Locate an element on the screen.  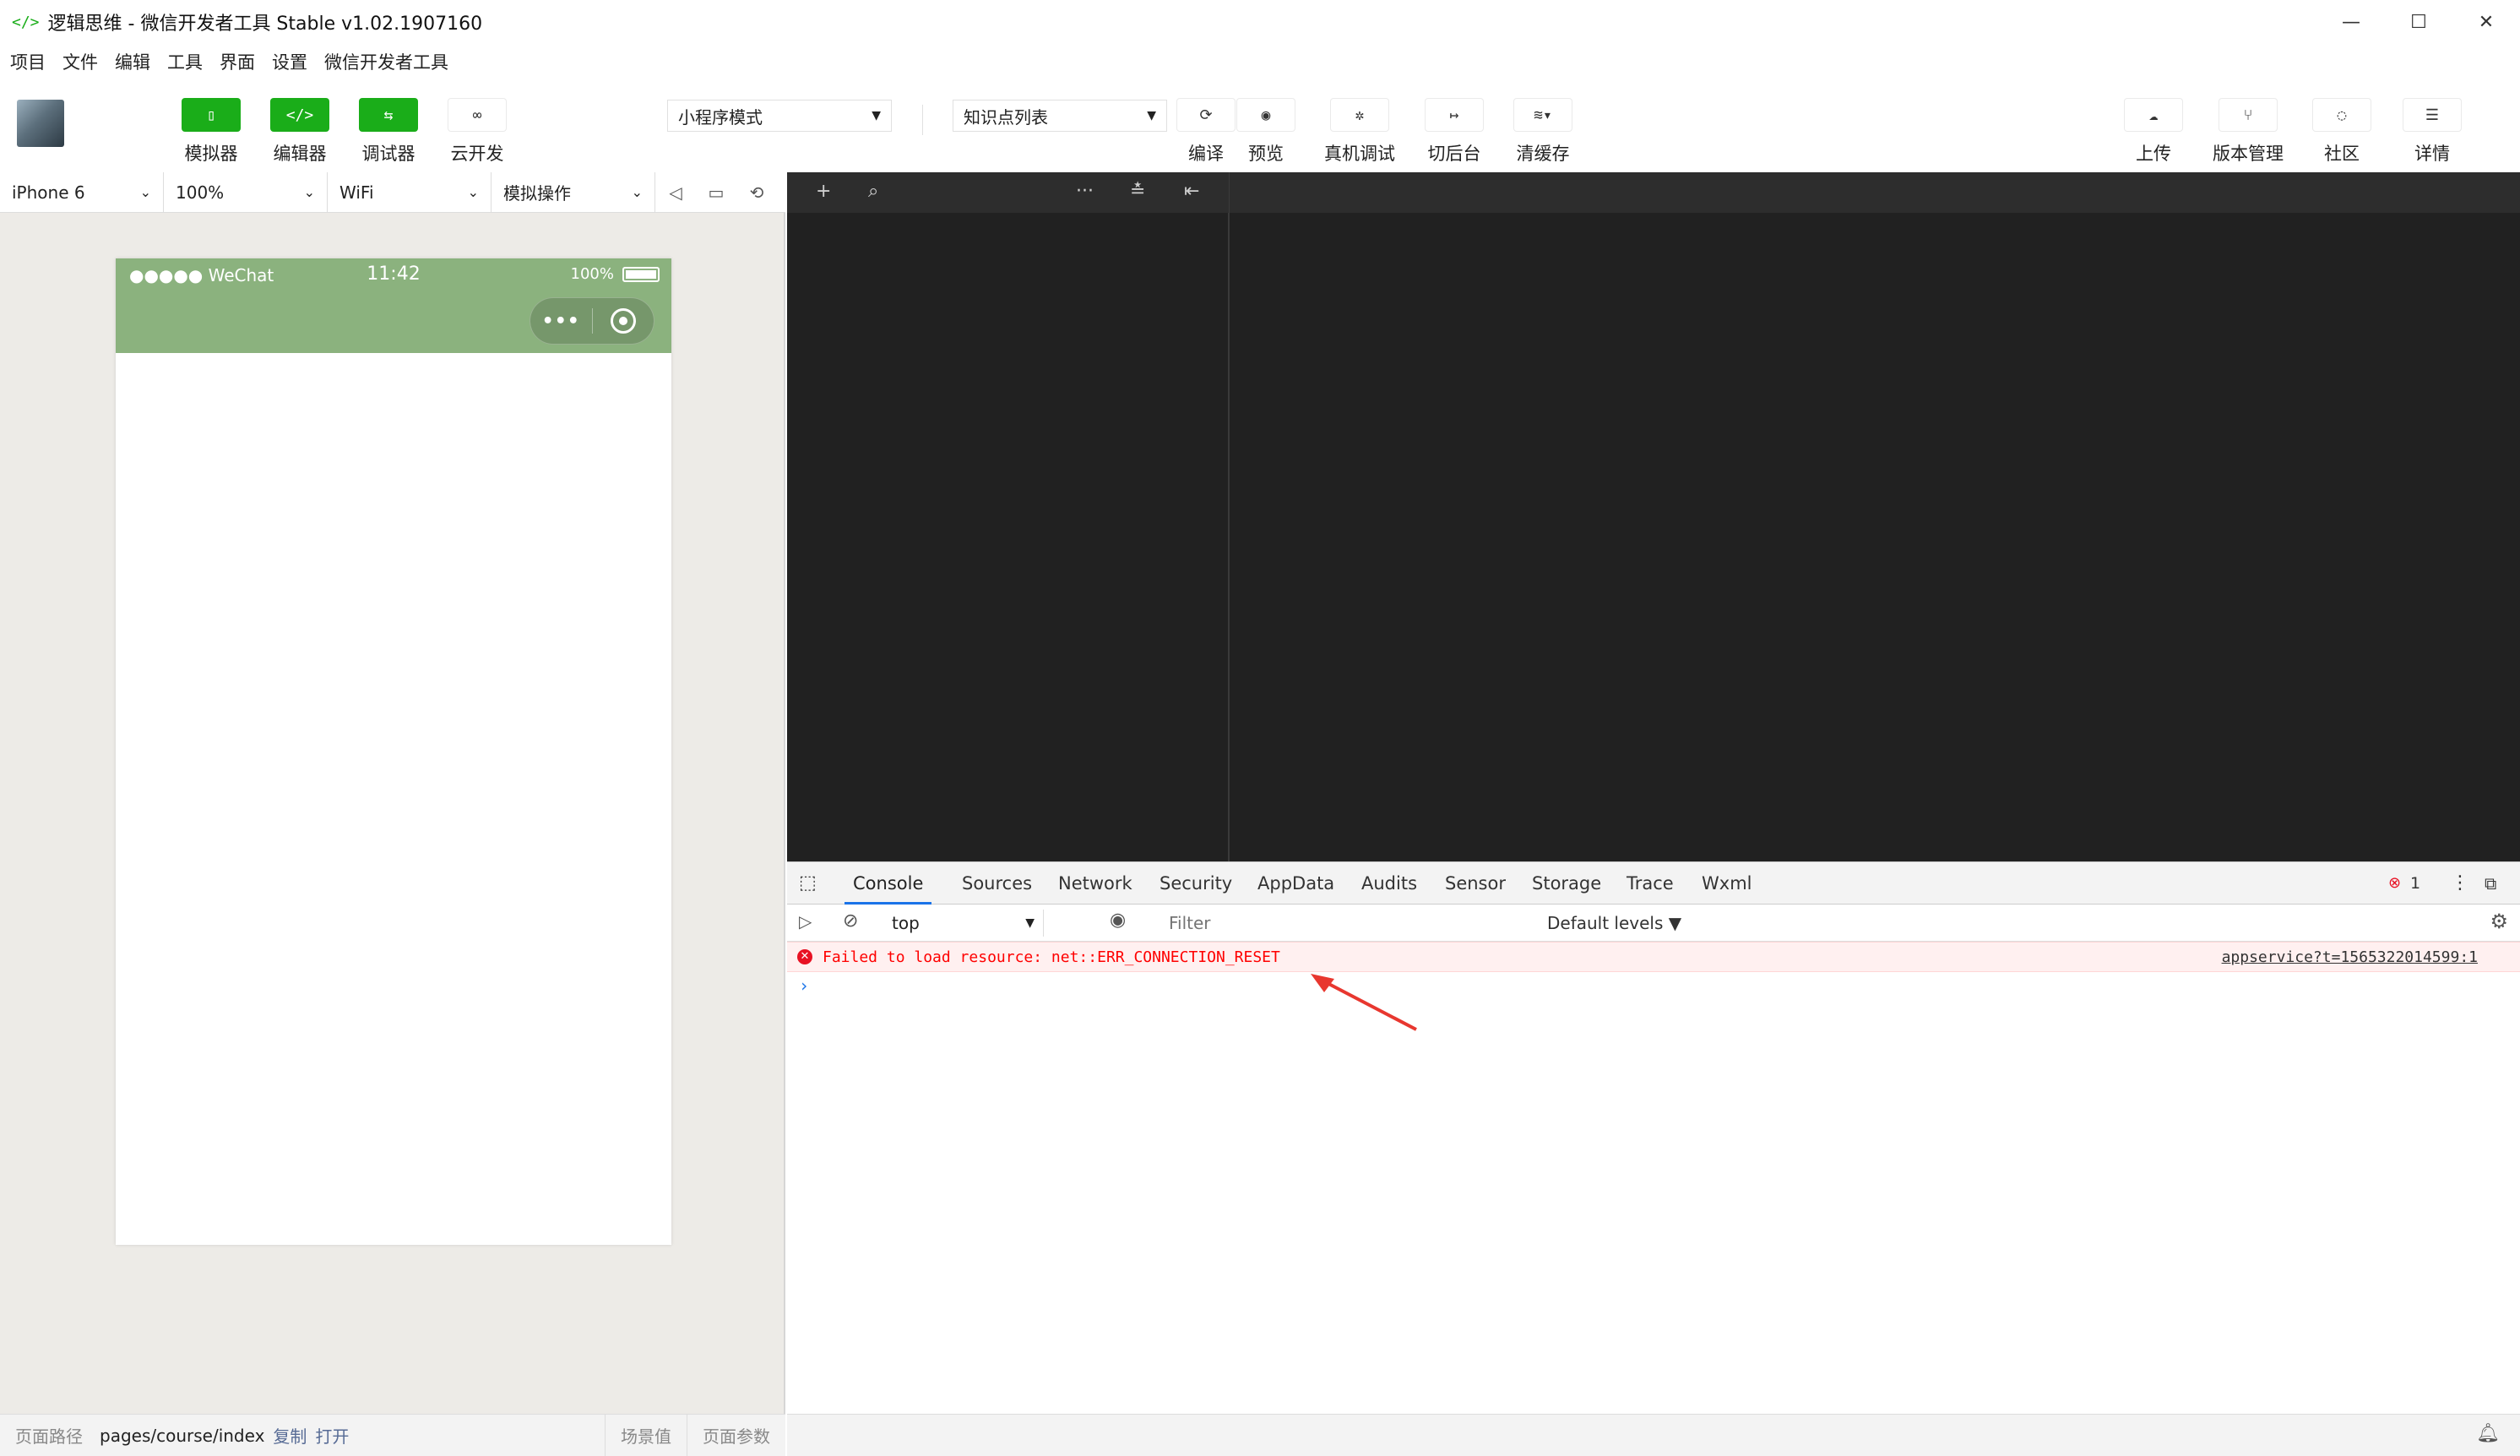
console-prompt: › is located at coordinates (804, 985).